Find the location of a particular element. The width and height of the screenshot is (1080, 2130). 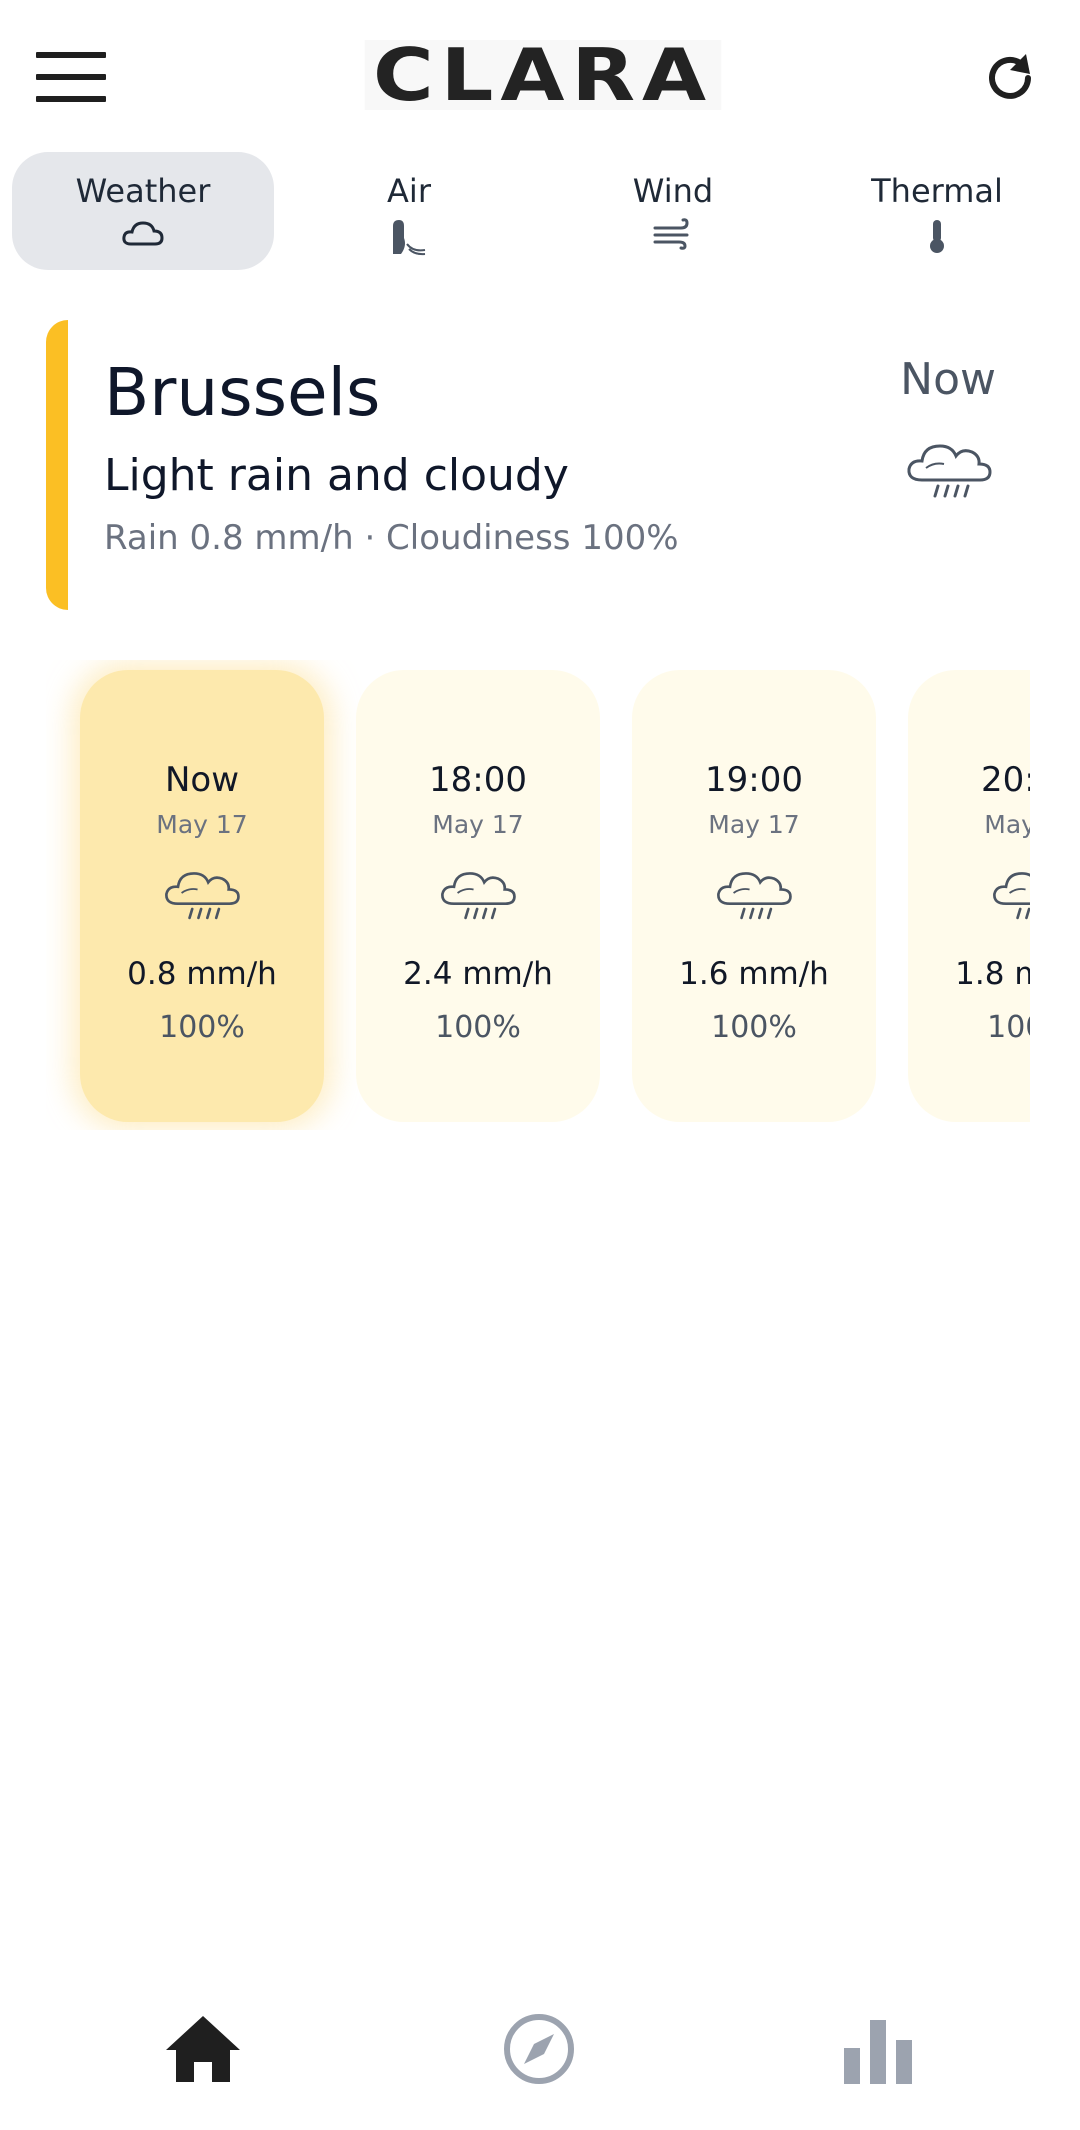

cloud-icon is located at coordinates (143, 235).